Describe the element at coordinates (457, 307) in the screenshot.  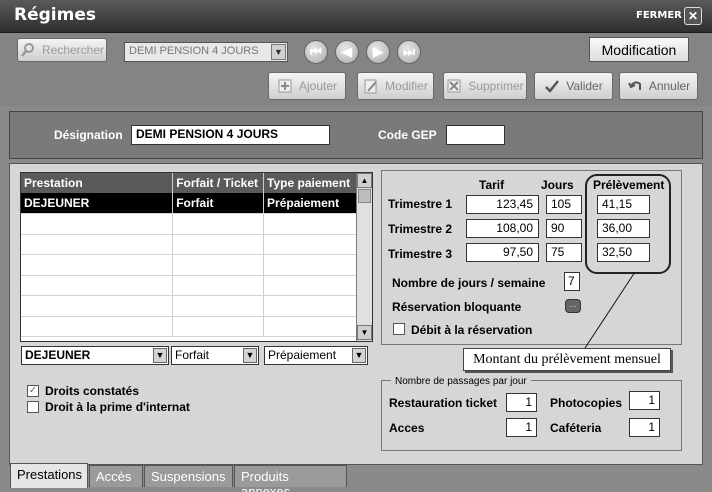
I see `reservation-label: Réservation bloquante` at that location.